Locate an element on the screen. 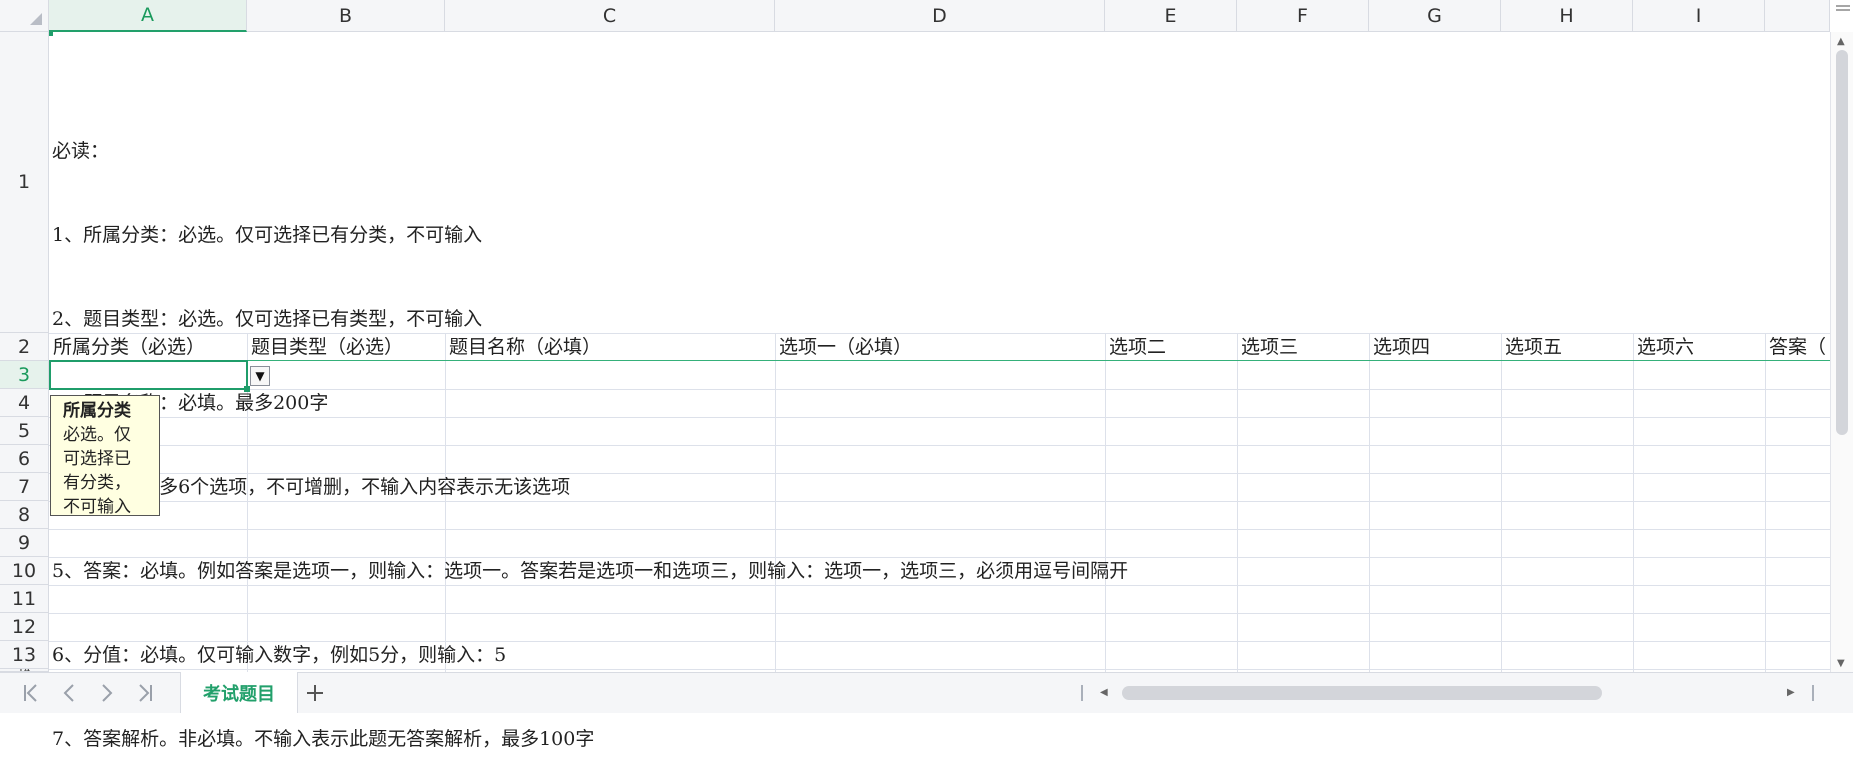  prev-sheet-icon is located at coordinates (69, 693).